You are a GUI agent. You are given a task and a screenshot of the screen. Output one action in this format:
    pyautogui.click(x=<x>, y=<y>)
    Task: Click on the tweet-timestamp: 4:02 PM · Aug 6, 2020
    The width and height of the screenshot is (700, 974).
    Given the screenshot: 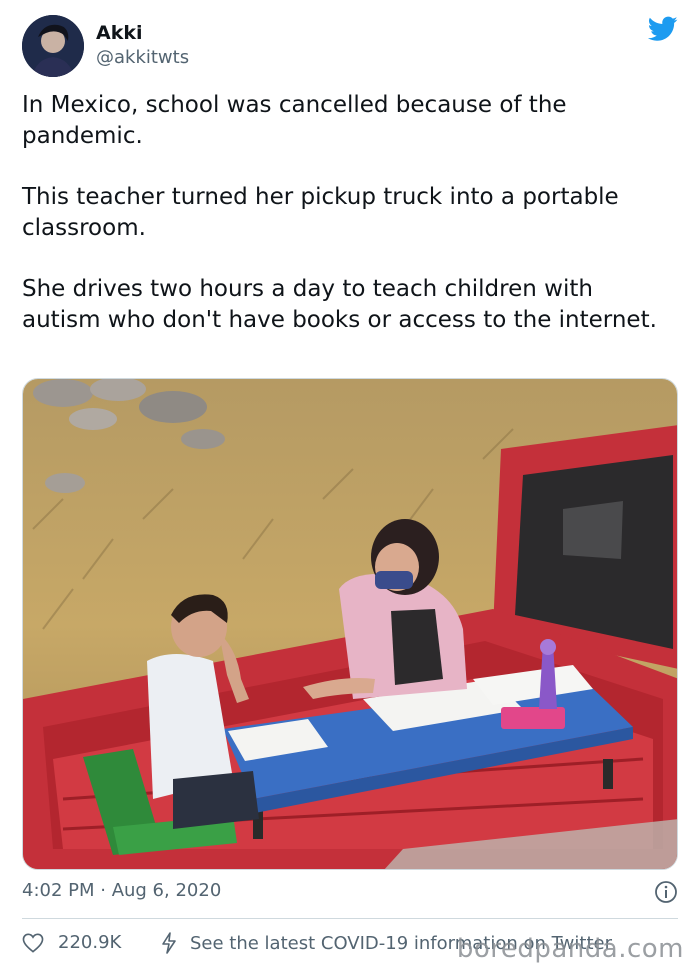 What is the action you would take?
    pyautogui.click(x=121, y=890)
    